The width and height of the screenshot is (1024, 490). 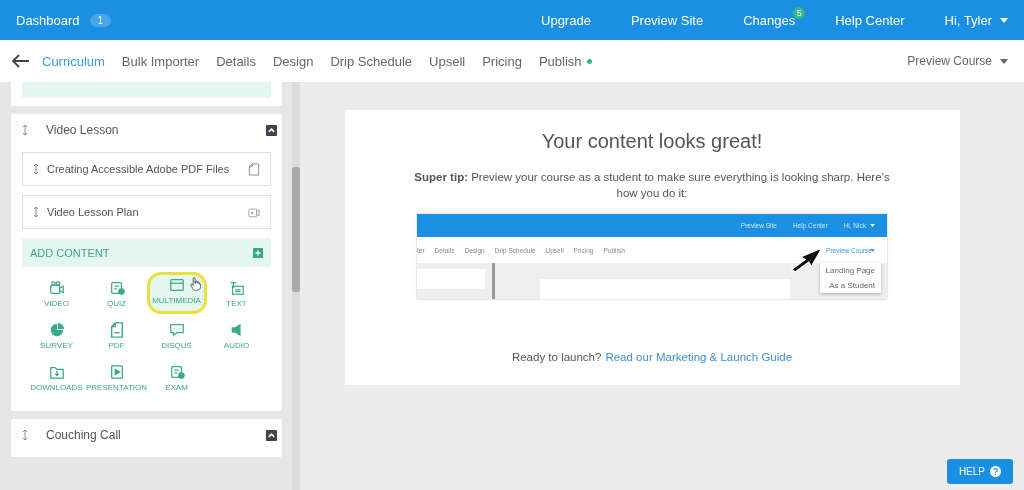 I want to click on content-type-option: DOWNLOADS, so click(x=56, y=377).